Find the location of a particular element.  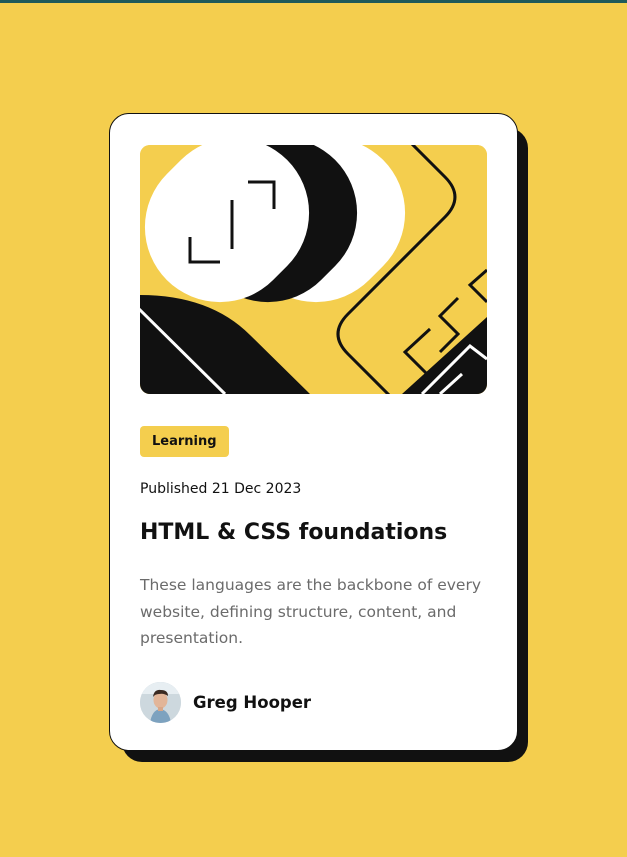

avatar-photo-icon is located at coordinates (160, 702).